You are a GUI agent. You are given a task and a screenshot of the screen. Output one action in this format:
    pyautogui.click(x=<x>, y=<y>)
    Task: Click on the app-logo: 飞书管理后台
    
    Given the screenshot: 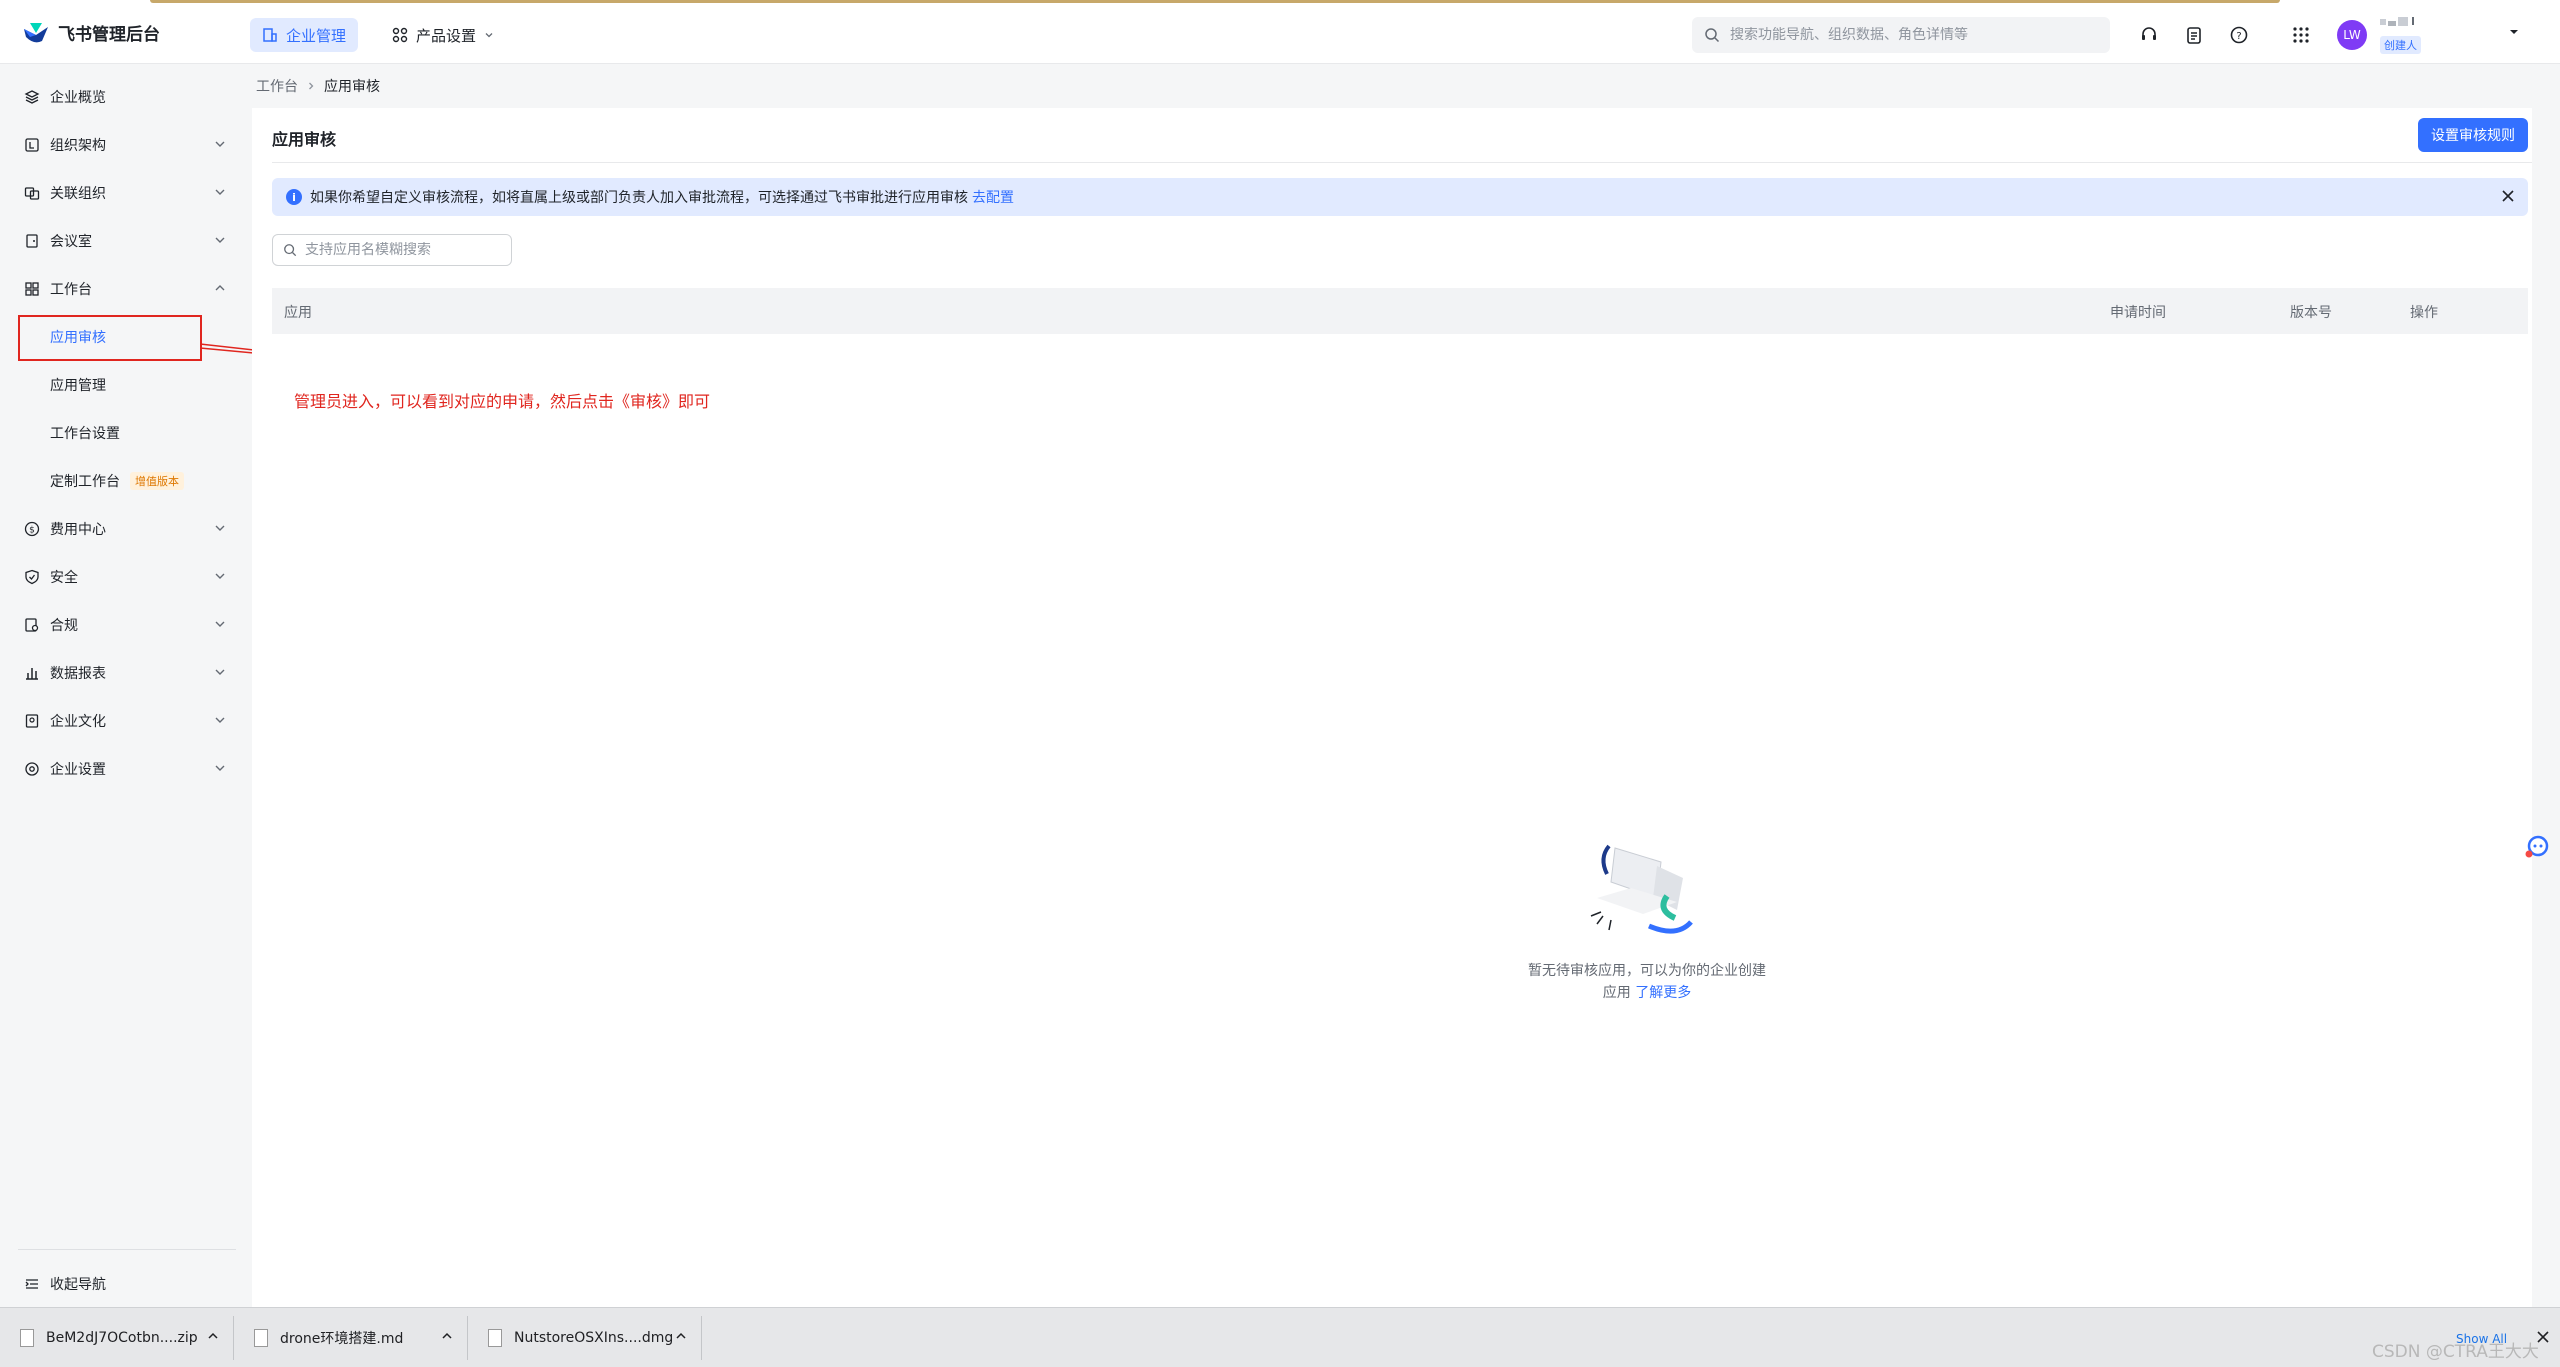 What is the action you would take?
    pyautogui.click(x=91, y=32)
    